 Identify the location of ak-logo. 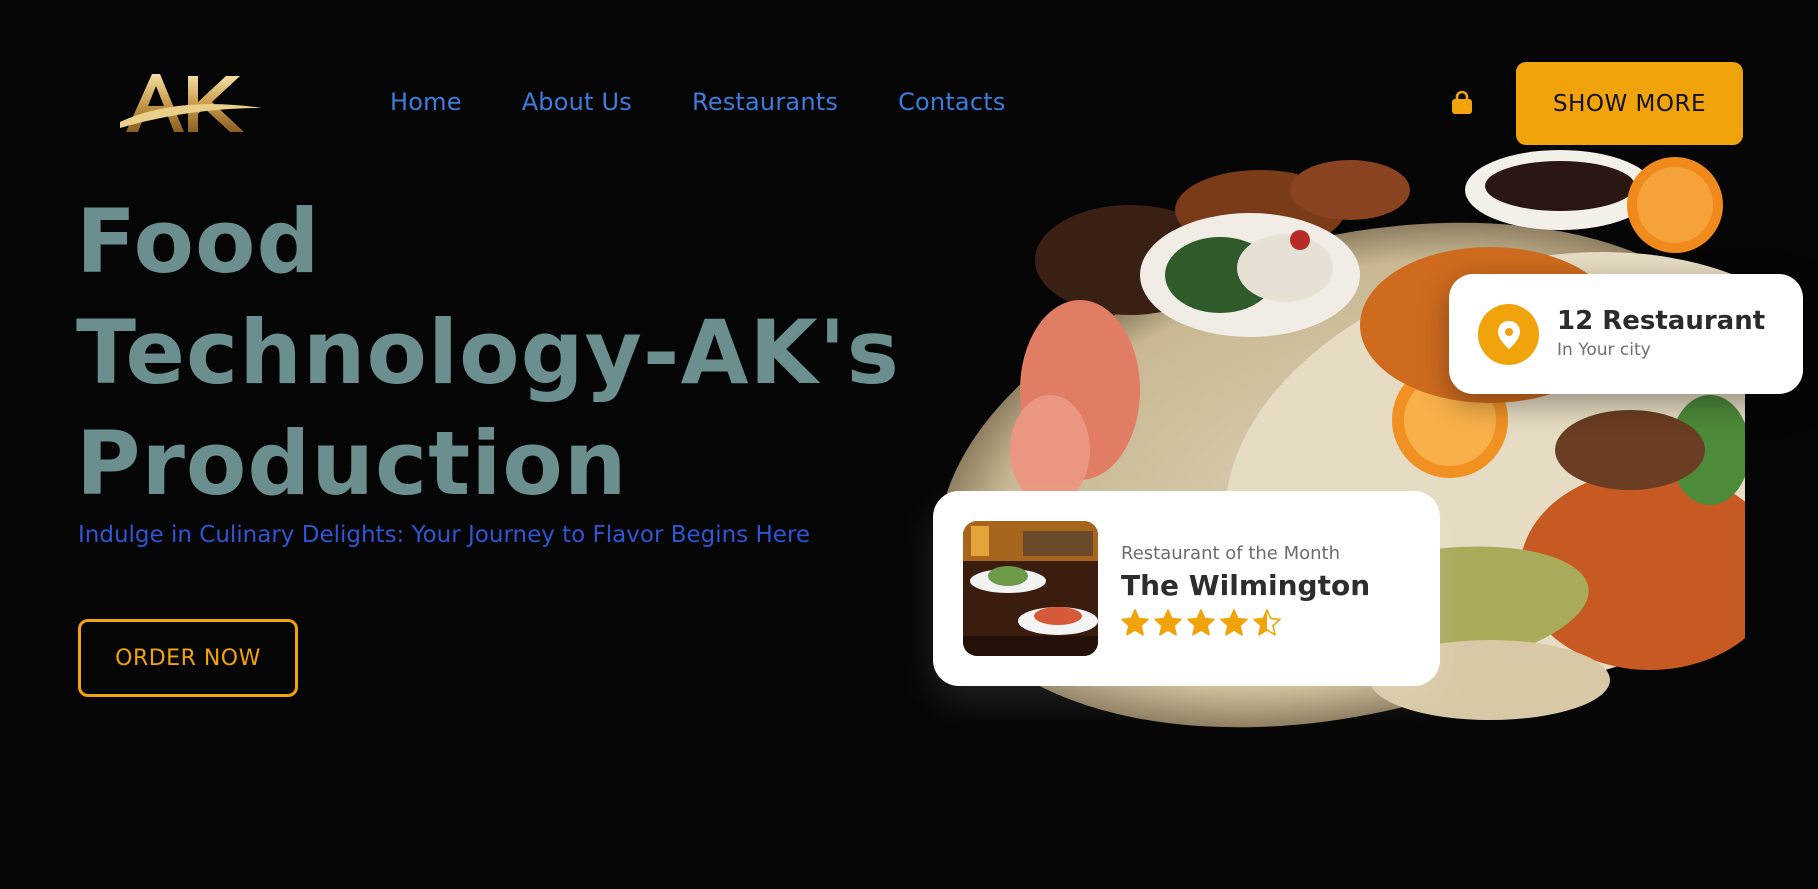
(191, 104).